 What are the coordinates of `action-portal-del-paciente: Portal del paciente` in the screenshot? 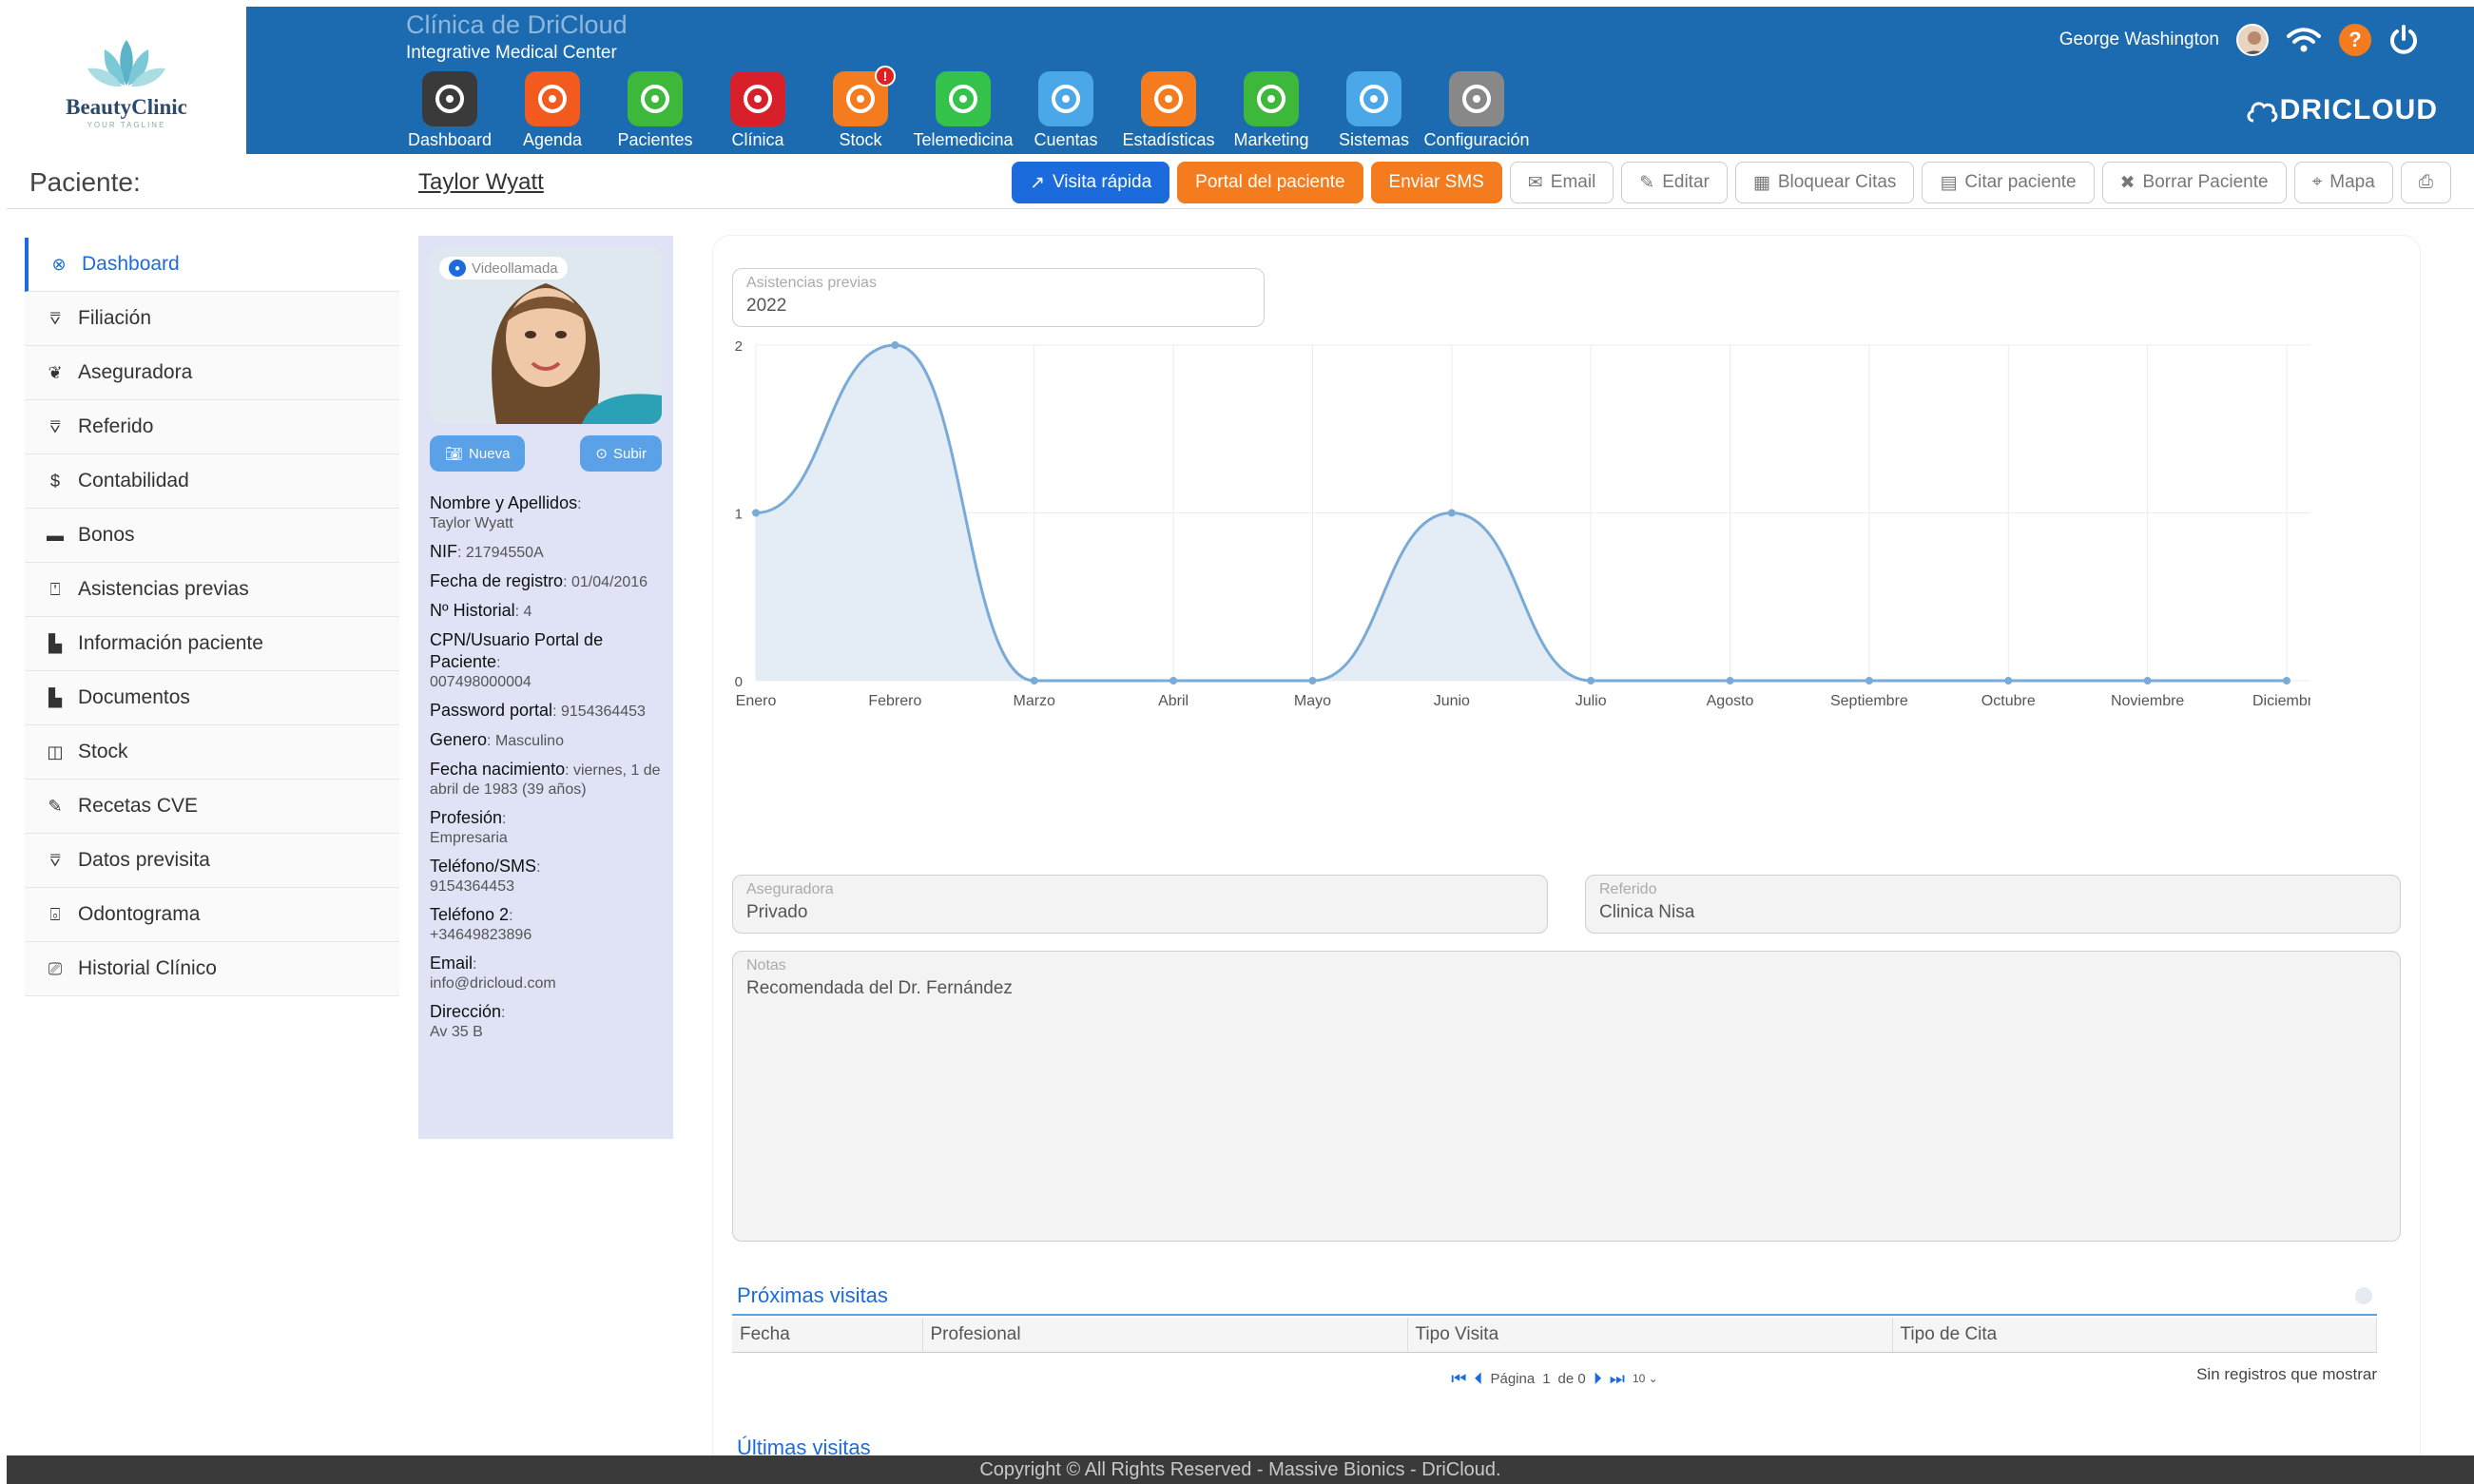 It's located at (1270, 182).